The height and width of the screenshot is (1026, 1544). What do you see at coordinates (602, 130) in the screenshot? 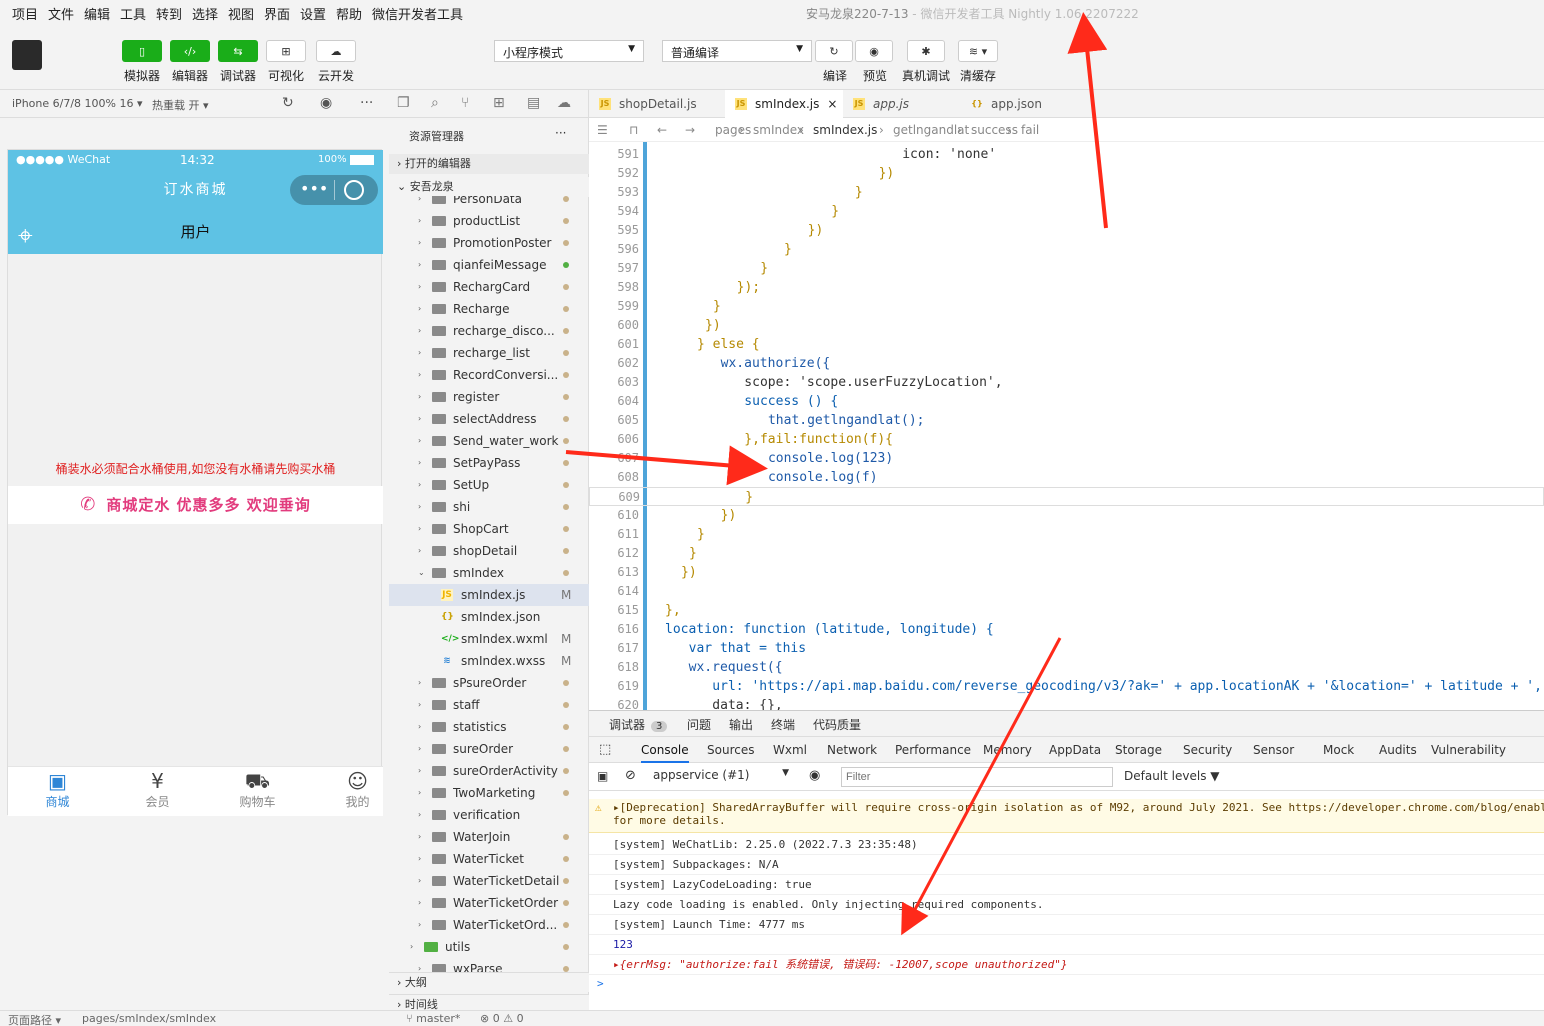
I see `list-icon: ☰` at bounding box center [602, 130].